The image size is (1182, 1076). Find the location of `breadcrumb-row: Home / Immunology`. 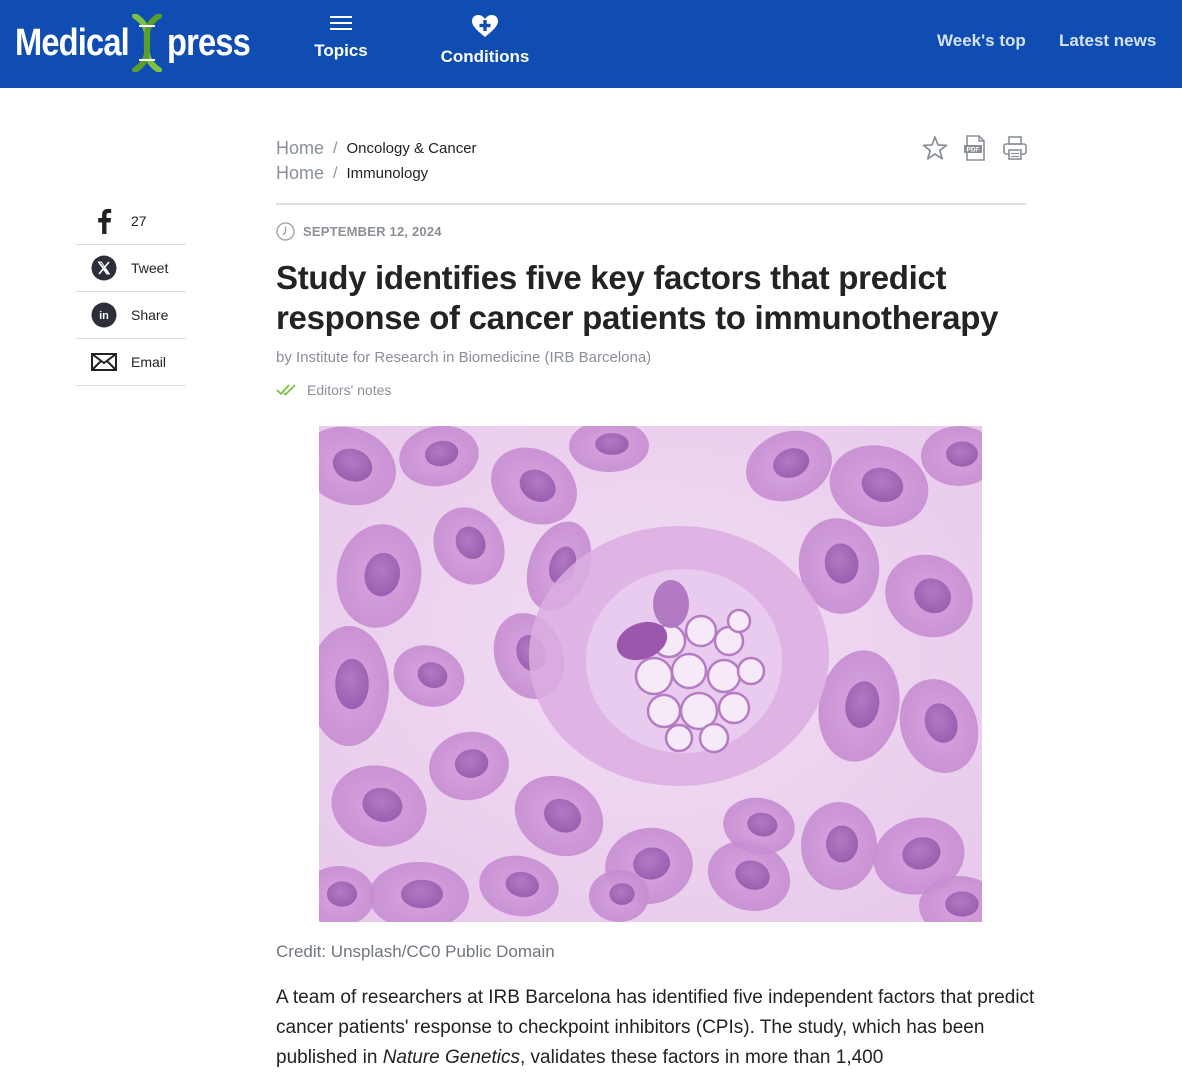

breadcrumb-row: Home / Immunology is located at coordinates (376, 173).